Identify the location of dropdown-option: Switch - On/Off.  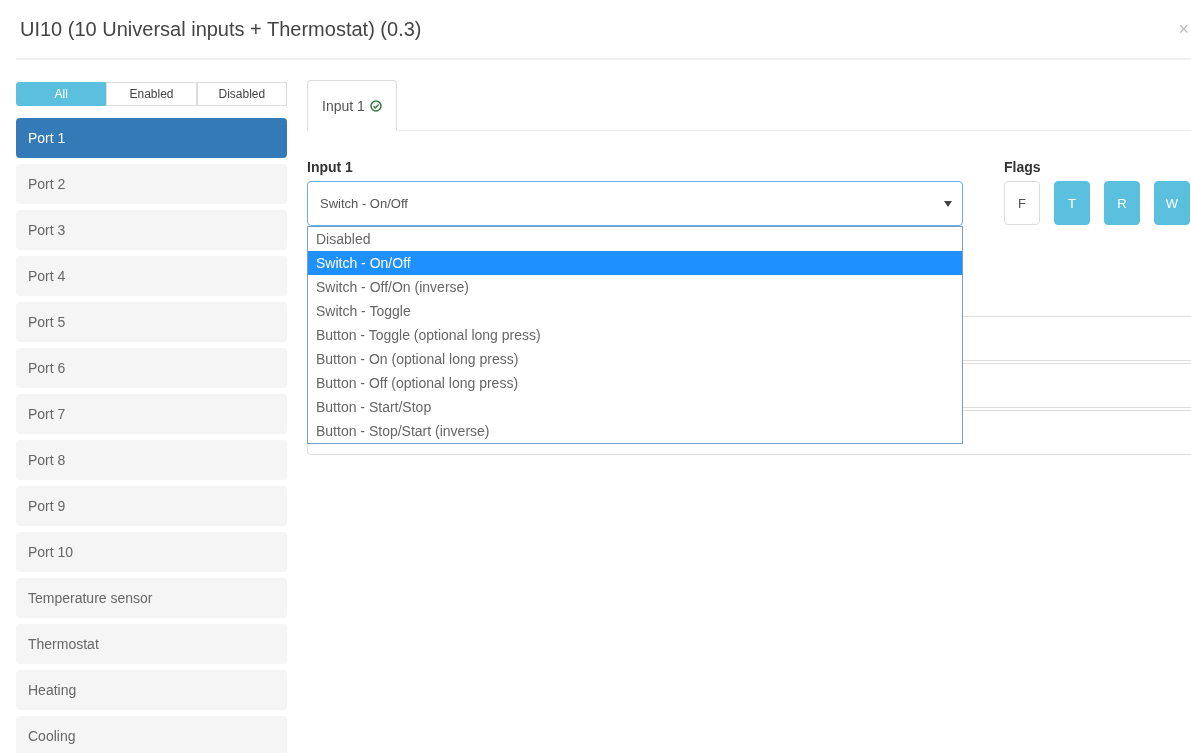
(635, 263).